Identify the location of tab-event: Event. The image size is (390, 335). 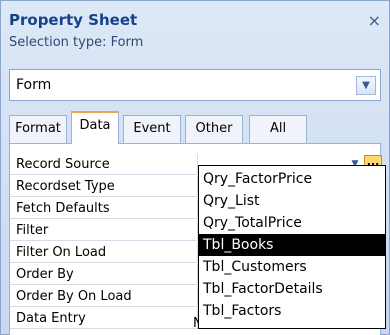
(152, 129).